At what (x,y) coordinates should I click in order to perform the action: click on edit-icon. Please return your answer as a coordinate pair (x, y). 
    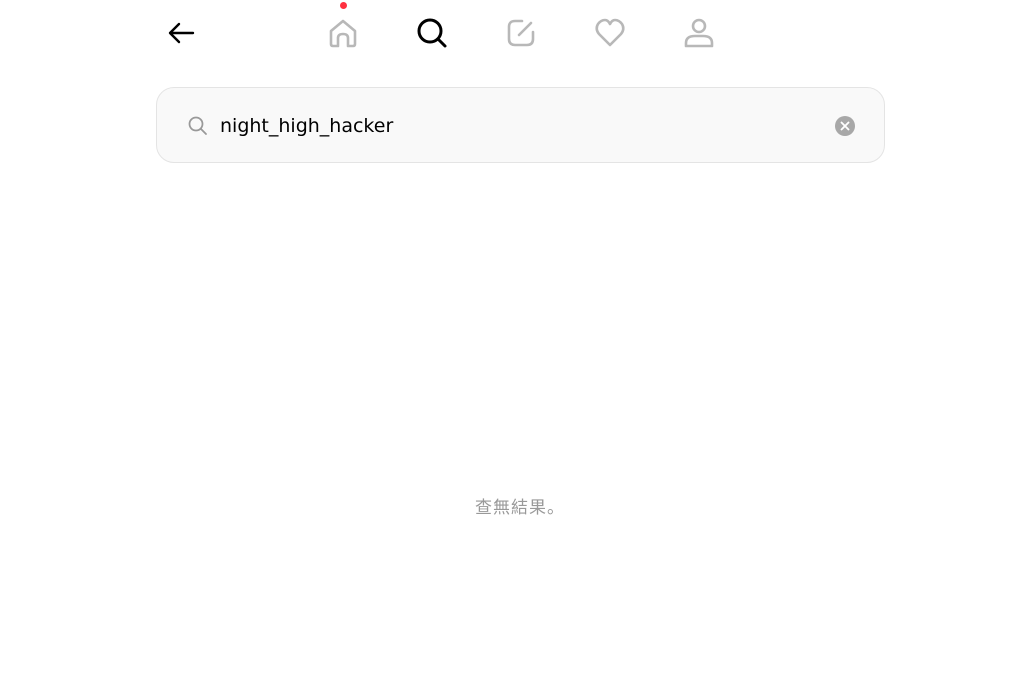
    Looking at the image, I should click on (521, 33).